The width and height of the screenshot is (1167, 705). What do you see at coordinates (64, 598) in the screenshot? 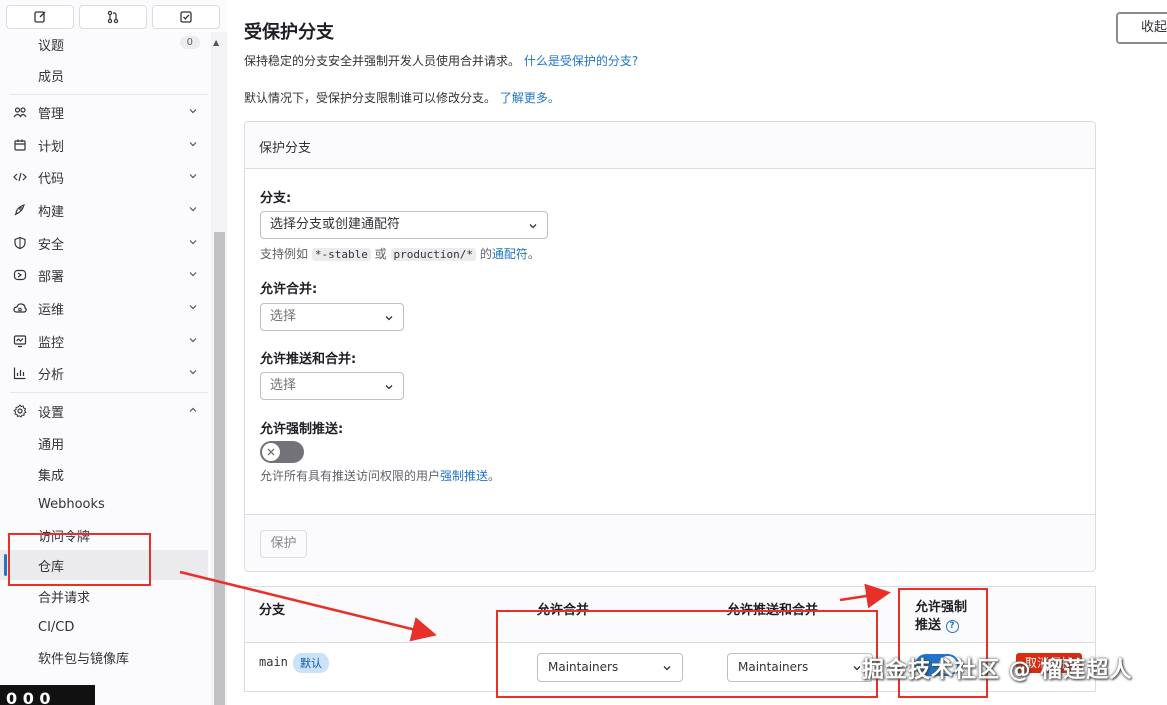
I see `sidebar-item-label: 合并请求` at bounding box center [64, 598].